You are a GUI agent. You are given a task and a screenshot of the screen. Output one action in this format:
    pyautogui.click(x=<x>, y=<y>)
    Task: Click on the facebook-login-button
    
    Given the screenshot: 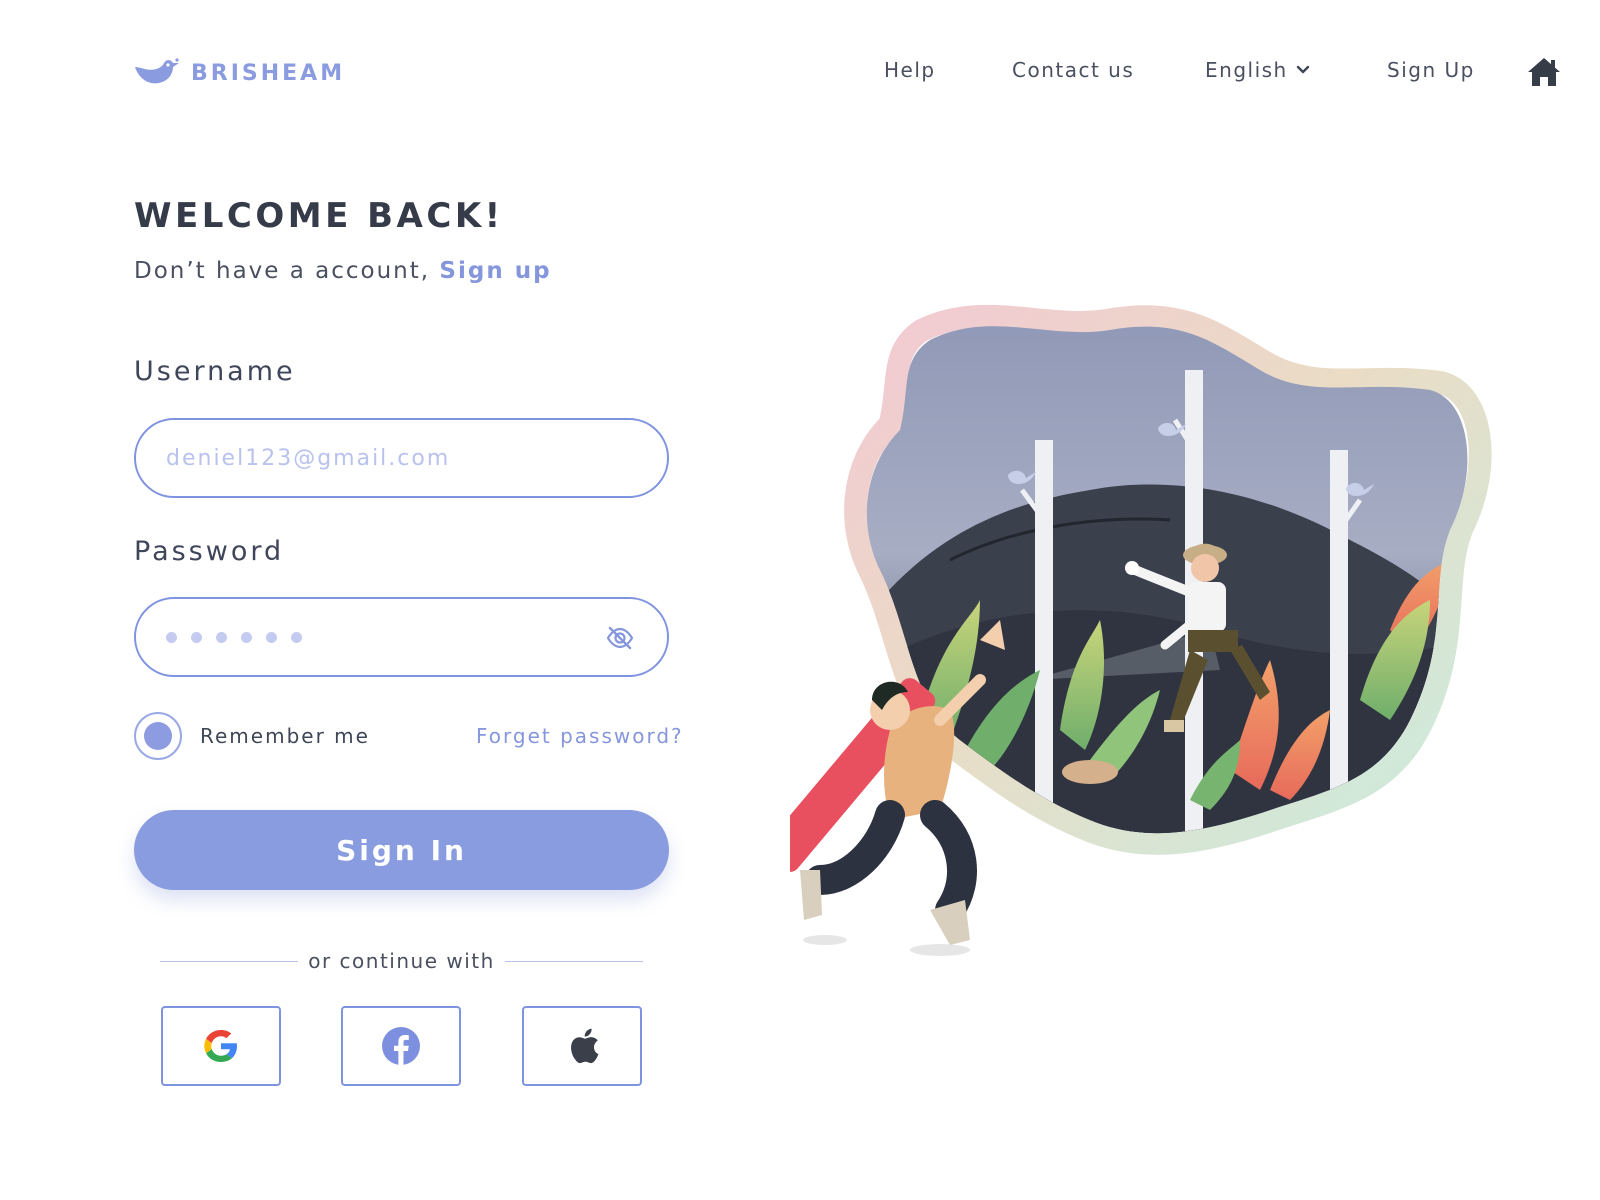 What is the action you would take?
    pyautogui.click(x=401, y=1046)
    